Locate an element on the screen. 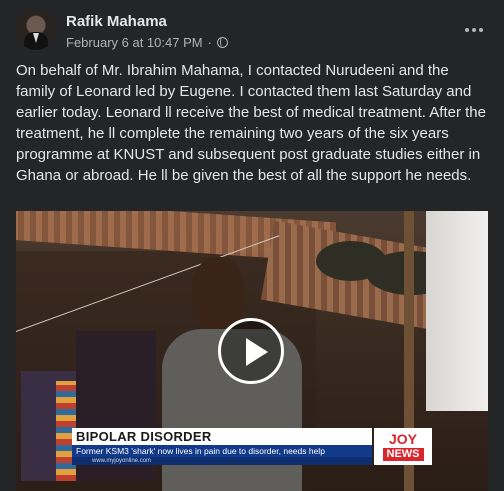 The width and height of the screenshot is (504, 491). play-icon is located at coordinates (257, 352).